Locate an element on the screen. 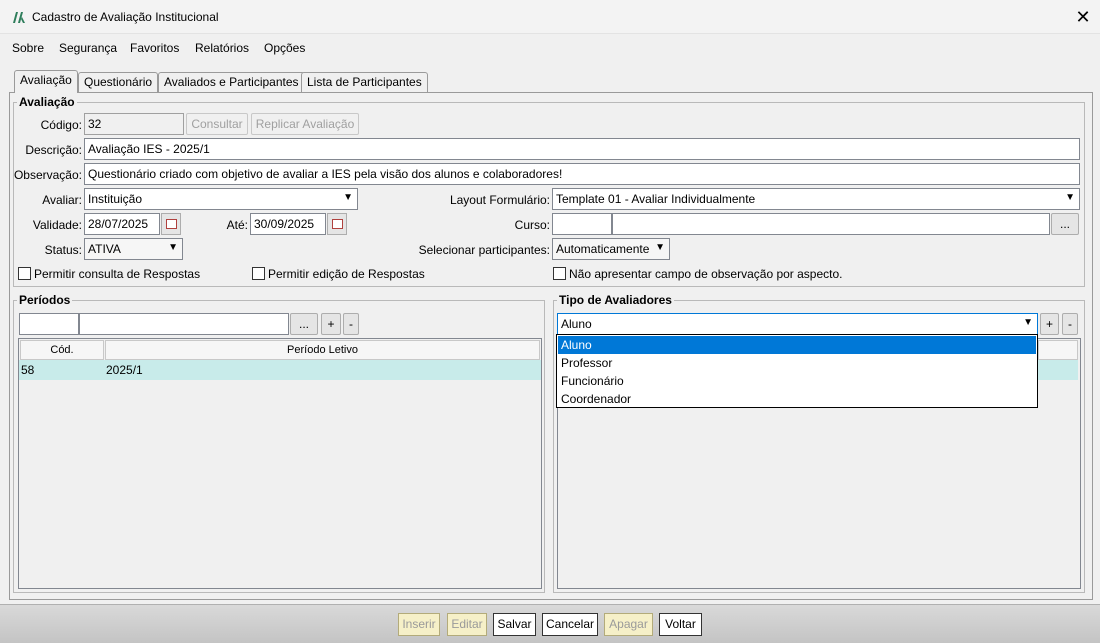  permitir-edicao-label: Permitir edição de Respostas is located at coordinates (346, 274).